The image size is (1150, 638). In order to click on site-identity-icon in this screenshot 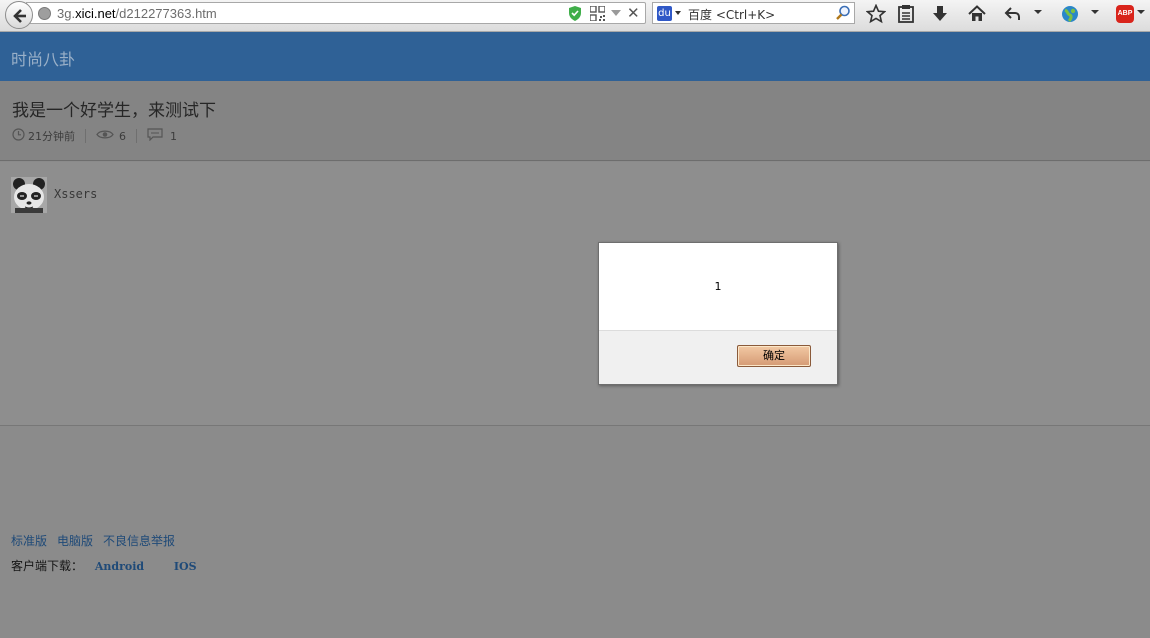, I will do `click(44, 13)`.